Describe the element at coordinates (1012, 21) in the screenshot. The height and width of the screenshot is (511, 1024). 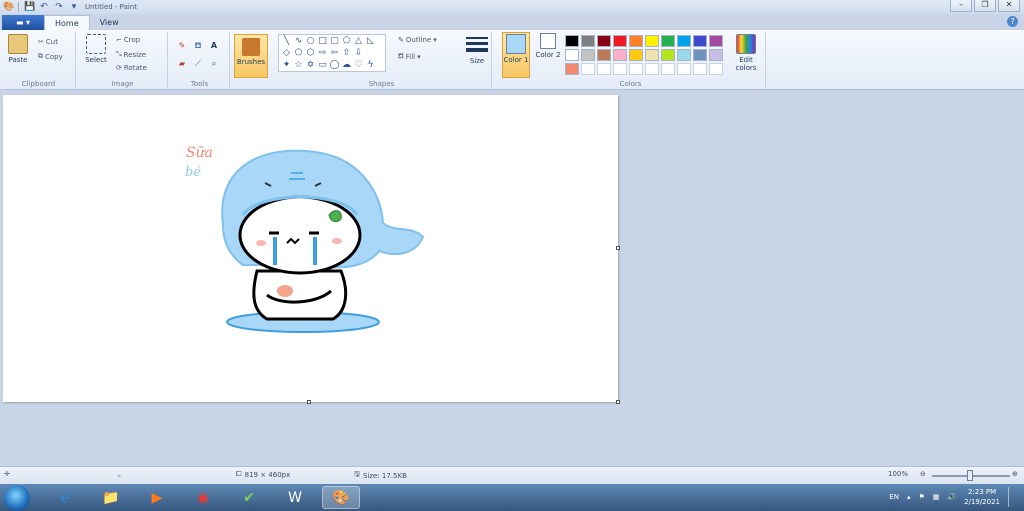
I see `help-icon: ?` at that location.